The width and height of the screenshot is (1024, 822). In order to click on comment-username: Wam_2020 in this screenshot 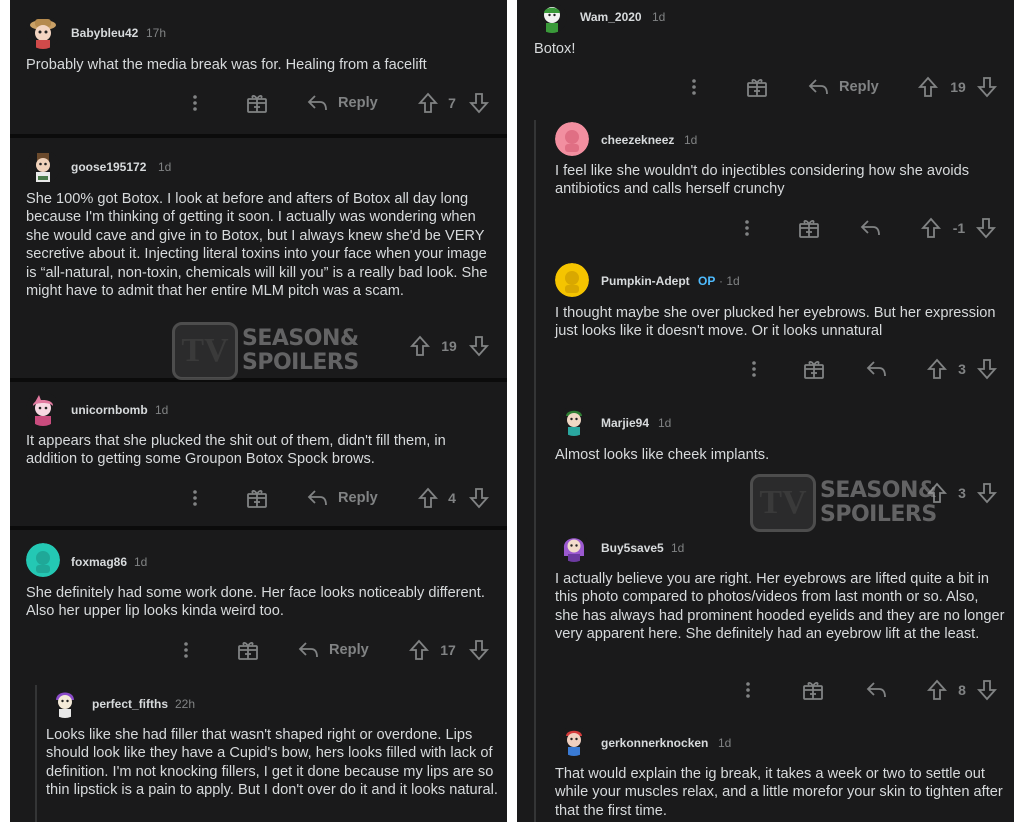, I will do `click(611, 17)`.